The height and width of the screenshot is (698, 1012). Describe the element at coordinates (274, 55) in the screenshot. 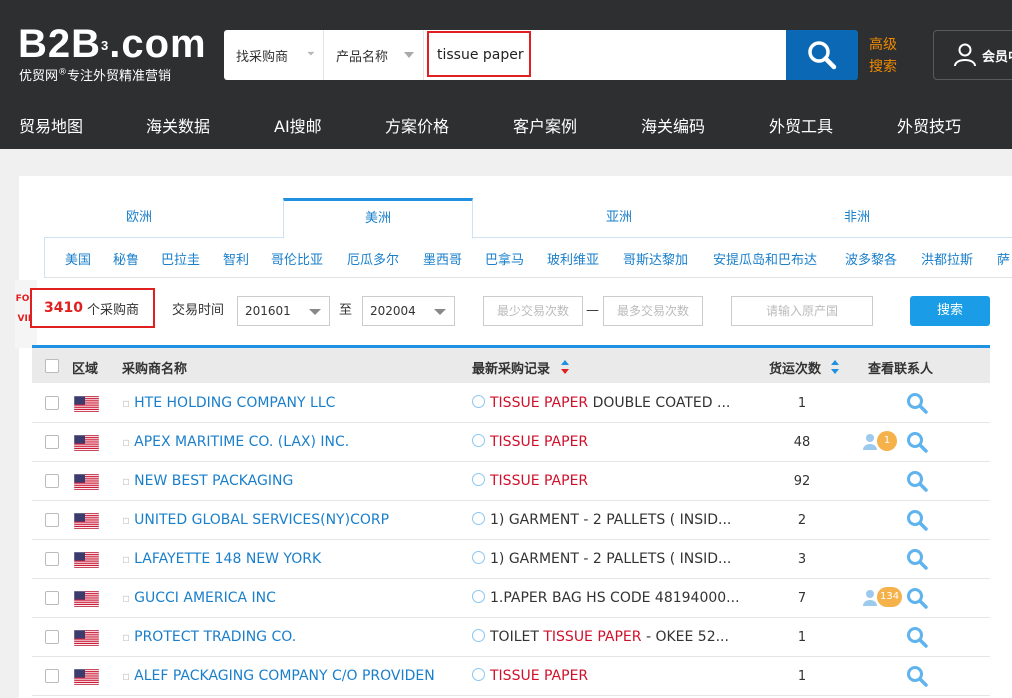

I see `search-type-select: 找采购商` at that location.